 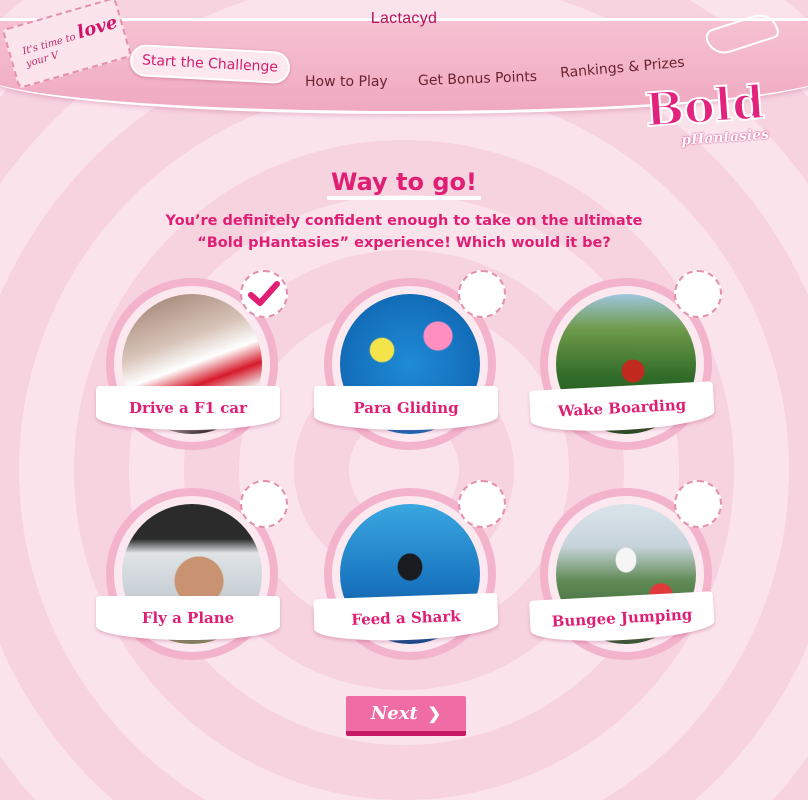 I want to click on option-card-fly-plane: Fly a Plane, so click(x=192, y=574).